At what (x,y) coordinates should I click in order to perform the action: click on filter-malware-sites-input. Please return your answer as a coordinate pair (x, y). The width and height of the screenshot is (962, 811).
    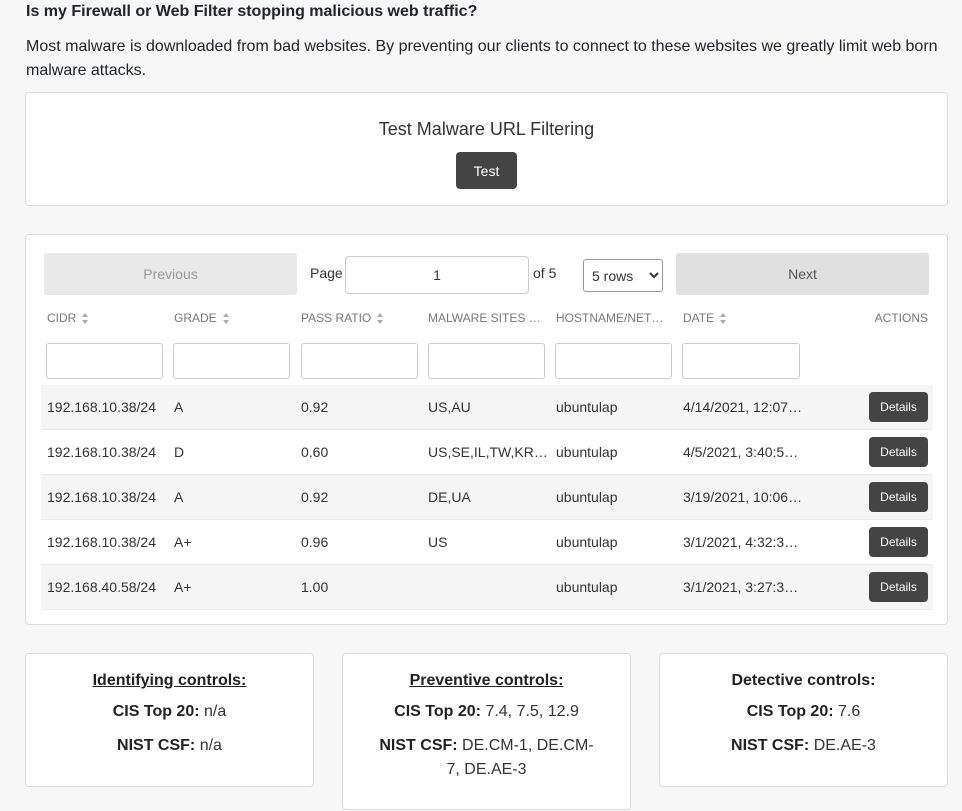
    Looking at the image, I should click on (486, 361).